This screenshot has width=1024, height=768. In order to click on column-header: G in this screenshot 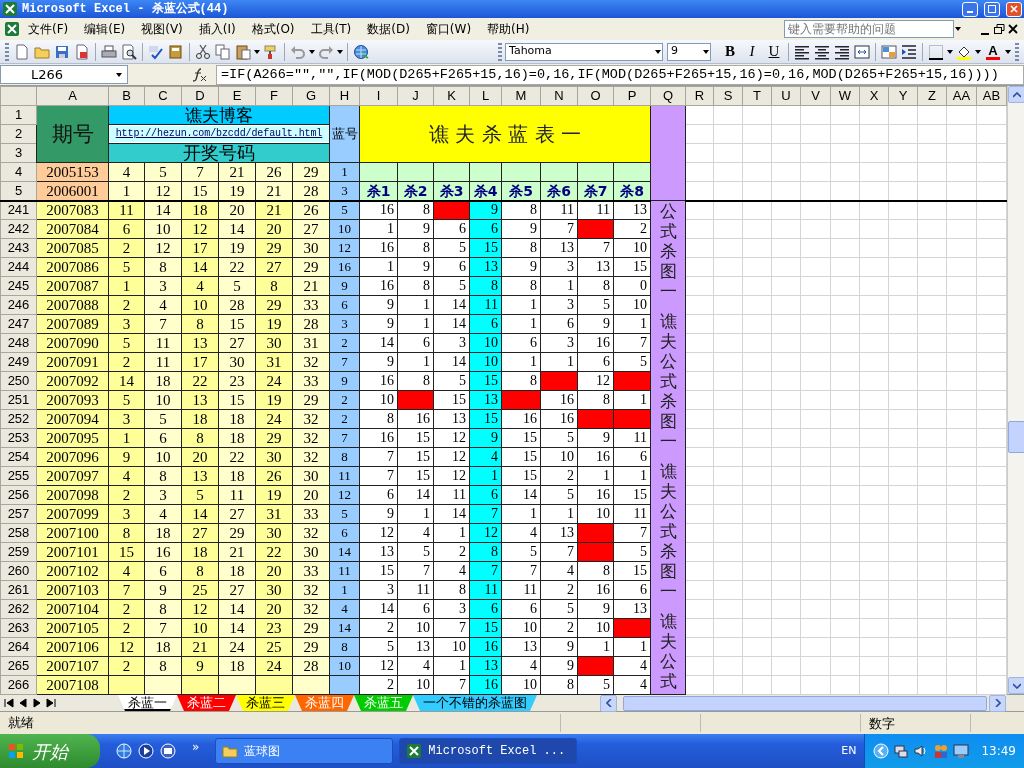, I will do `click(311, 96)`.